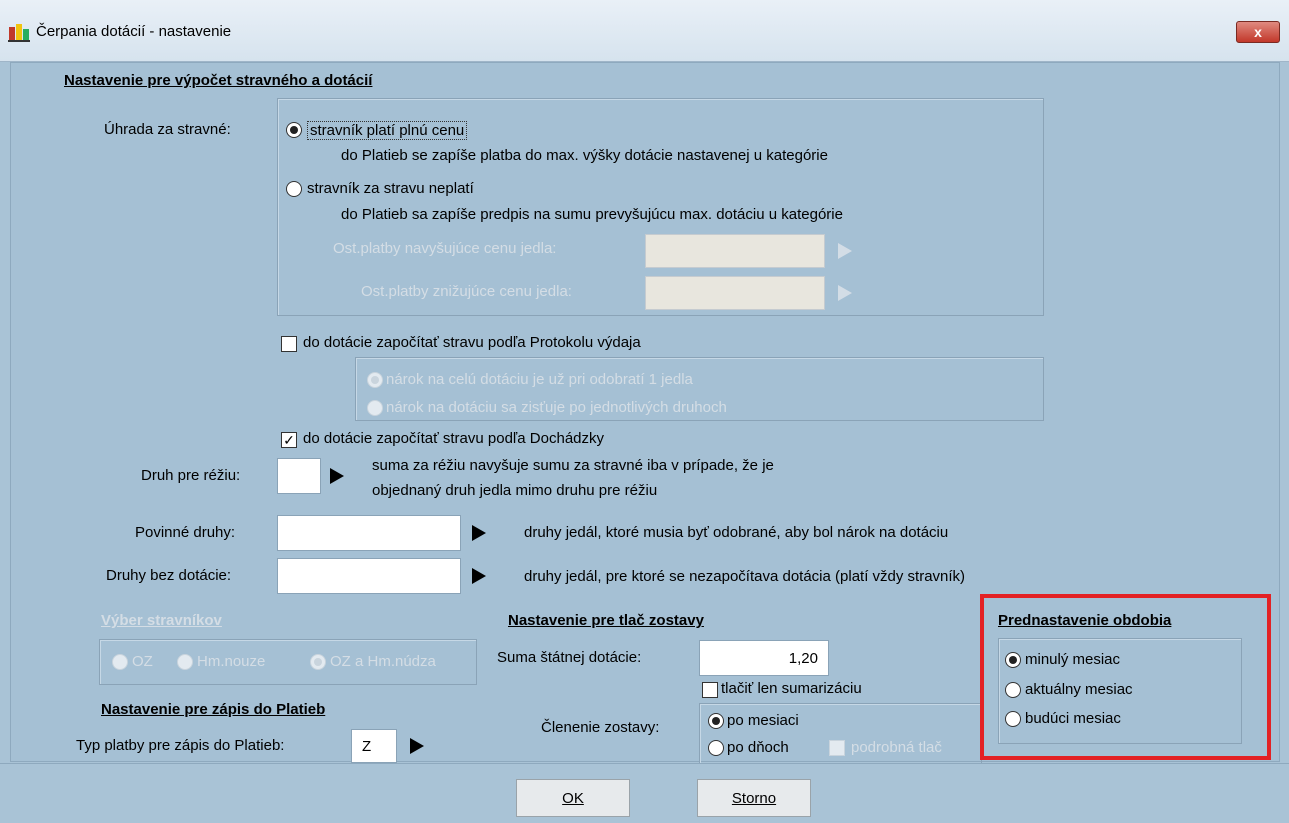 The width and height of the screenshot is (1289, 823). Describe the element at coordinates (837, 748) in the screenshot. I see `tlac-podrobna-checkbox` at that location.